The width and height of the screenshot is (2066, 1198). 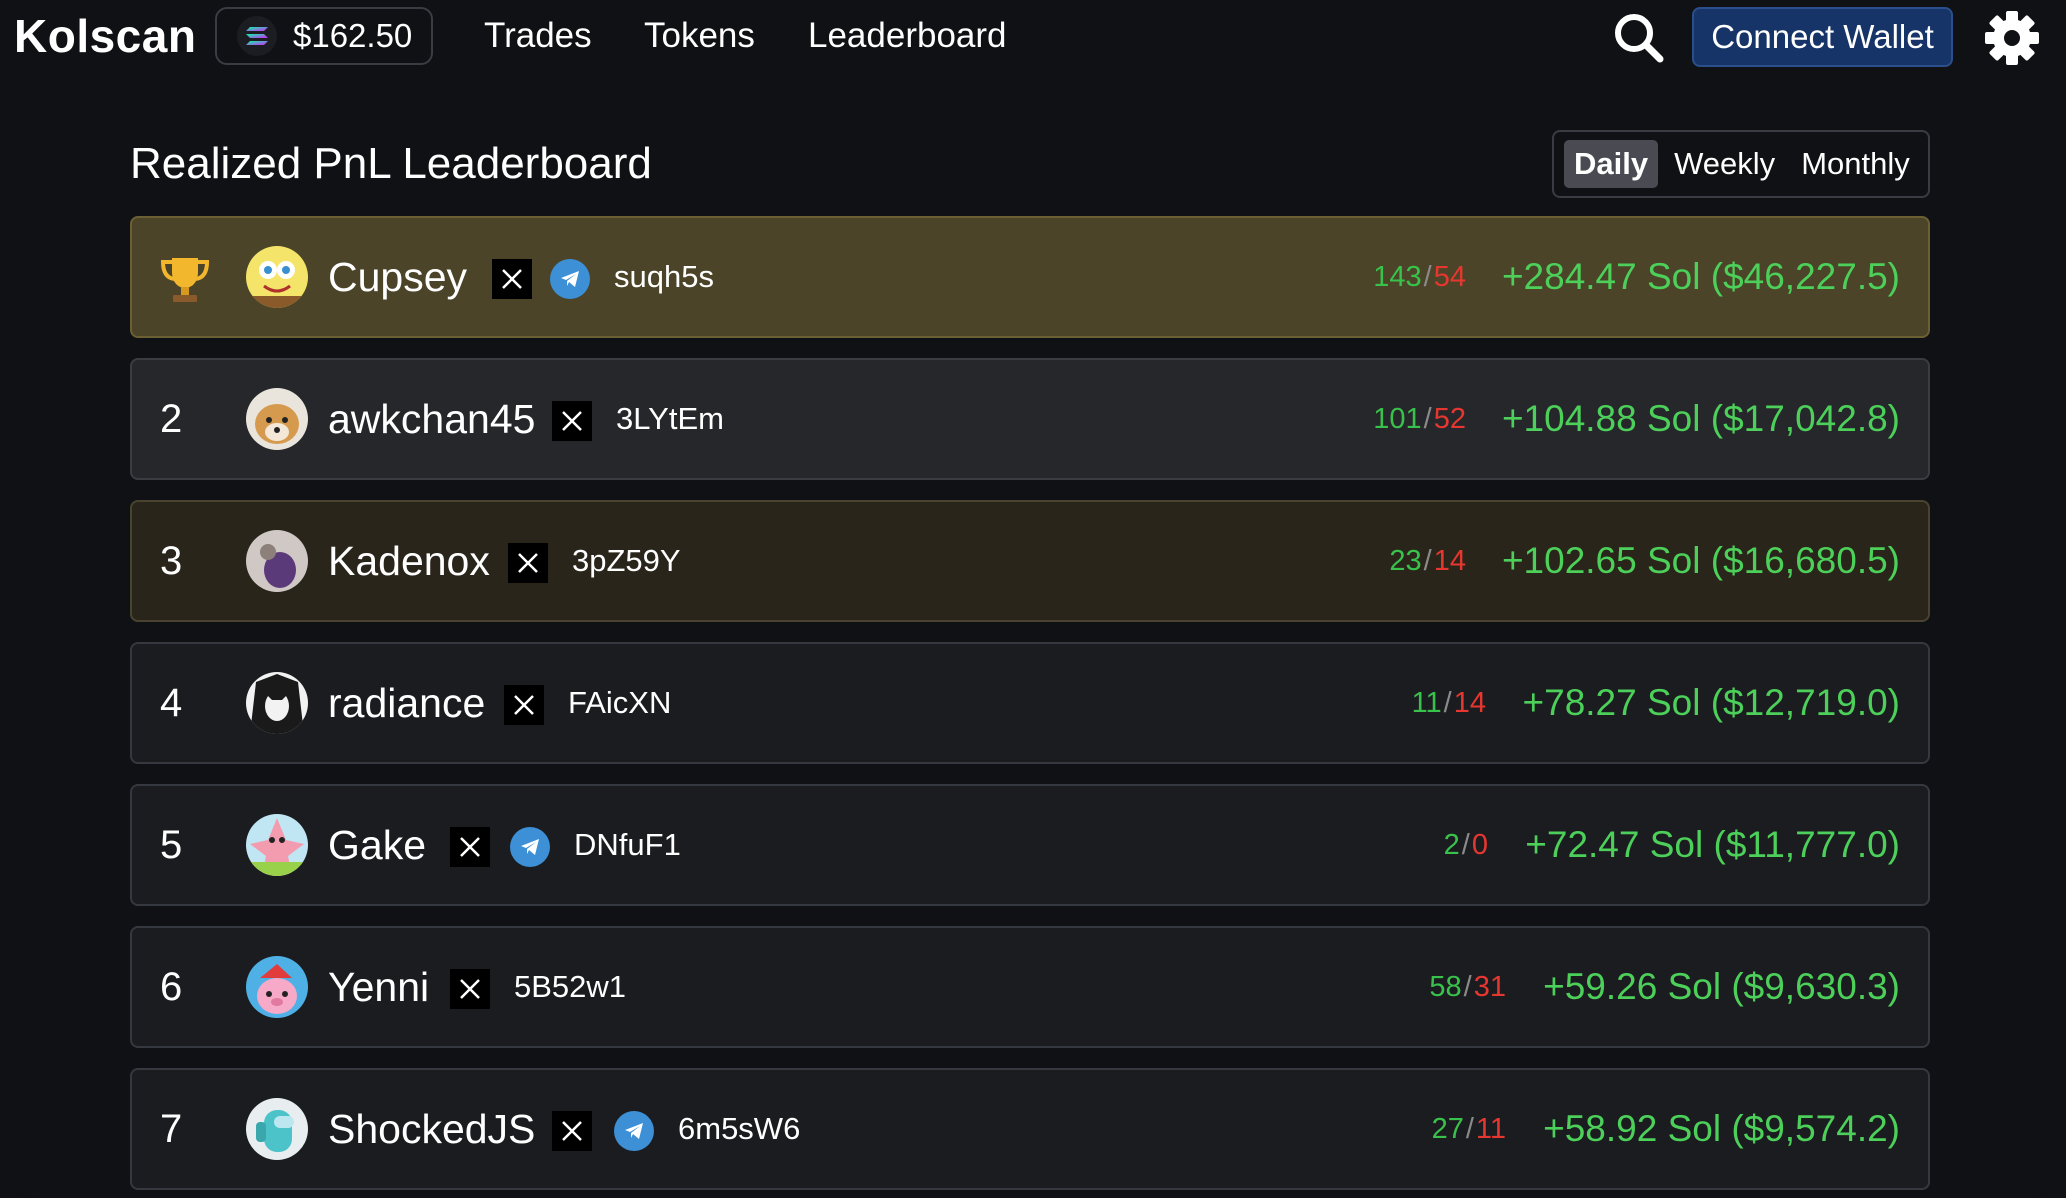 What do you see at coordinates (664, 277) in the screenshot?
I see `wallet-address: suqh5s` at bounding box center [664, 277].